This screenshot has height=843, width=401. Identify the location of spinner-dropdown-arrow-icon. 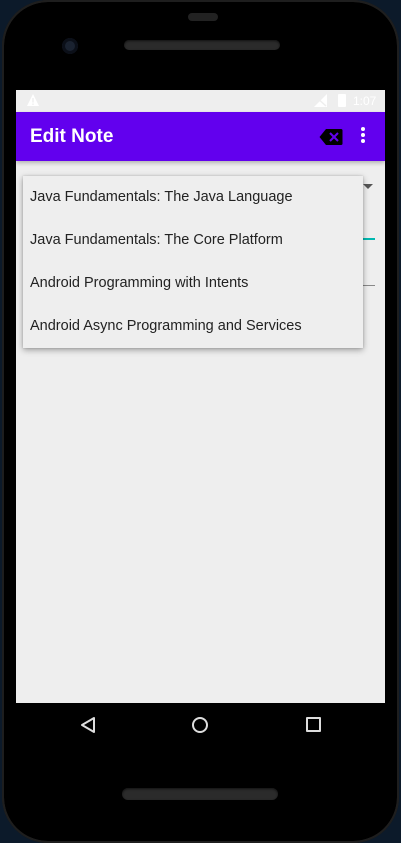
(368, 186).